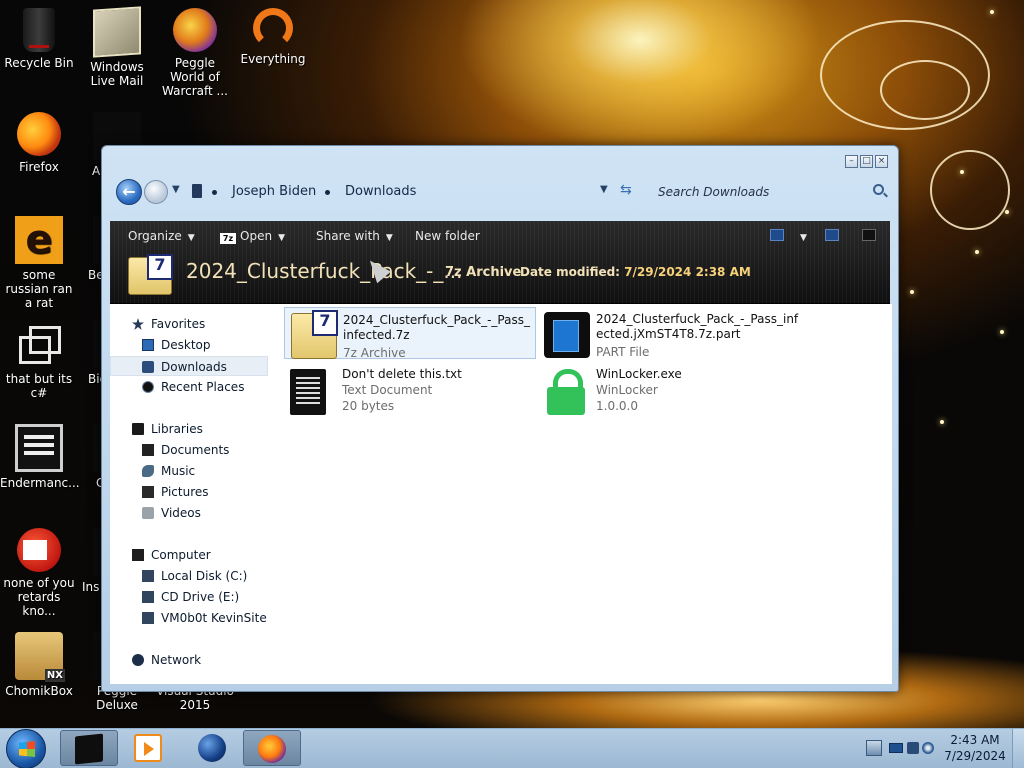 This screenshot has width=1024, height=768. I want to click on desktop-icon-chomikbox: ChomikBox, so click(39, 665).